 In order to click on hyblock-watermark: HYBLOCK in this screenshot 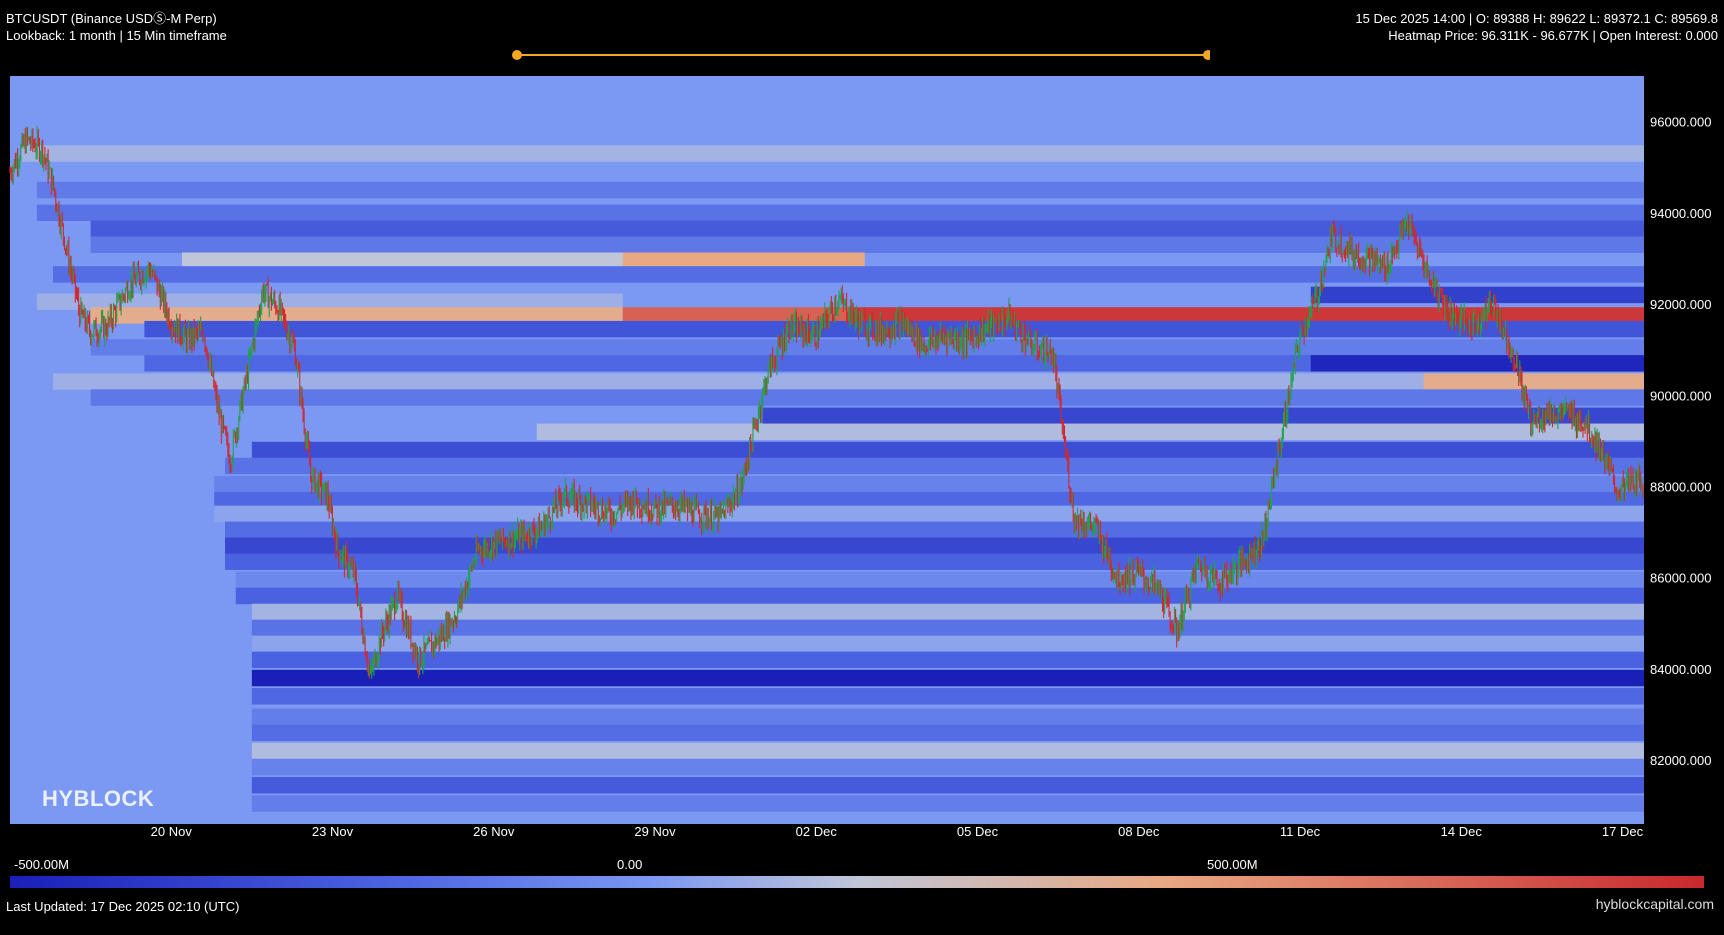, I will do `click(98, 798)`.